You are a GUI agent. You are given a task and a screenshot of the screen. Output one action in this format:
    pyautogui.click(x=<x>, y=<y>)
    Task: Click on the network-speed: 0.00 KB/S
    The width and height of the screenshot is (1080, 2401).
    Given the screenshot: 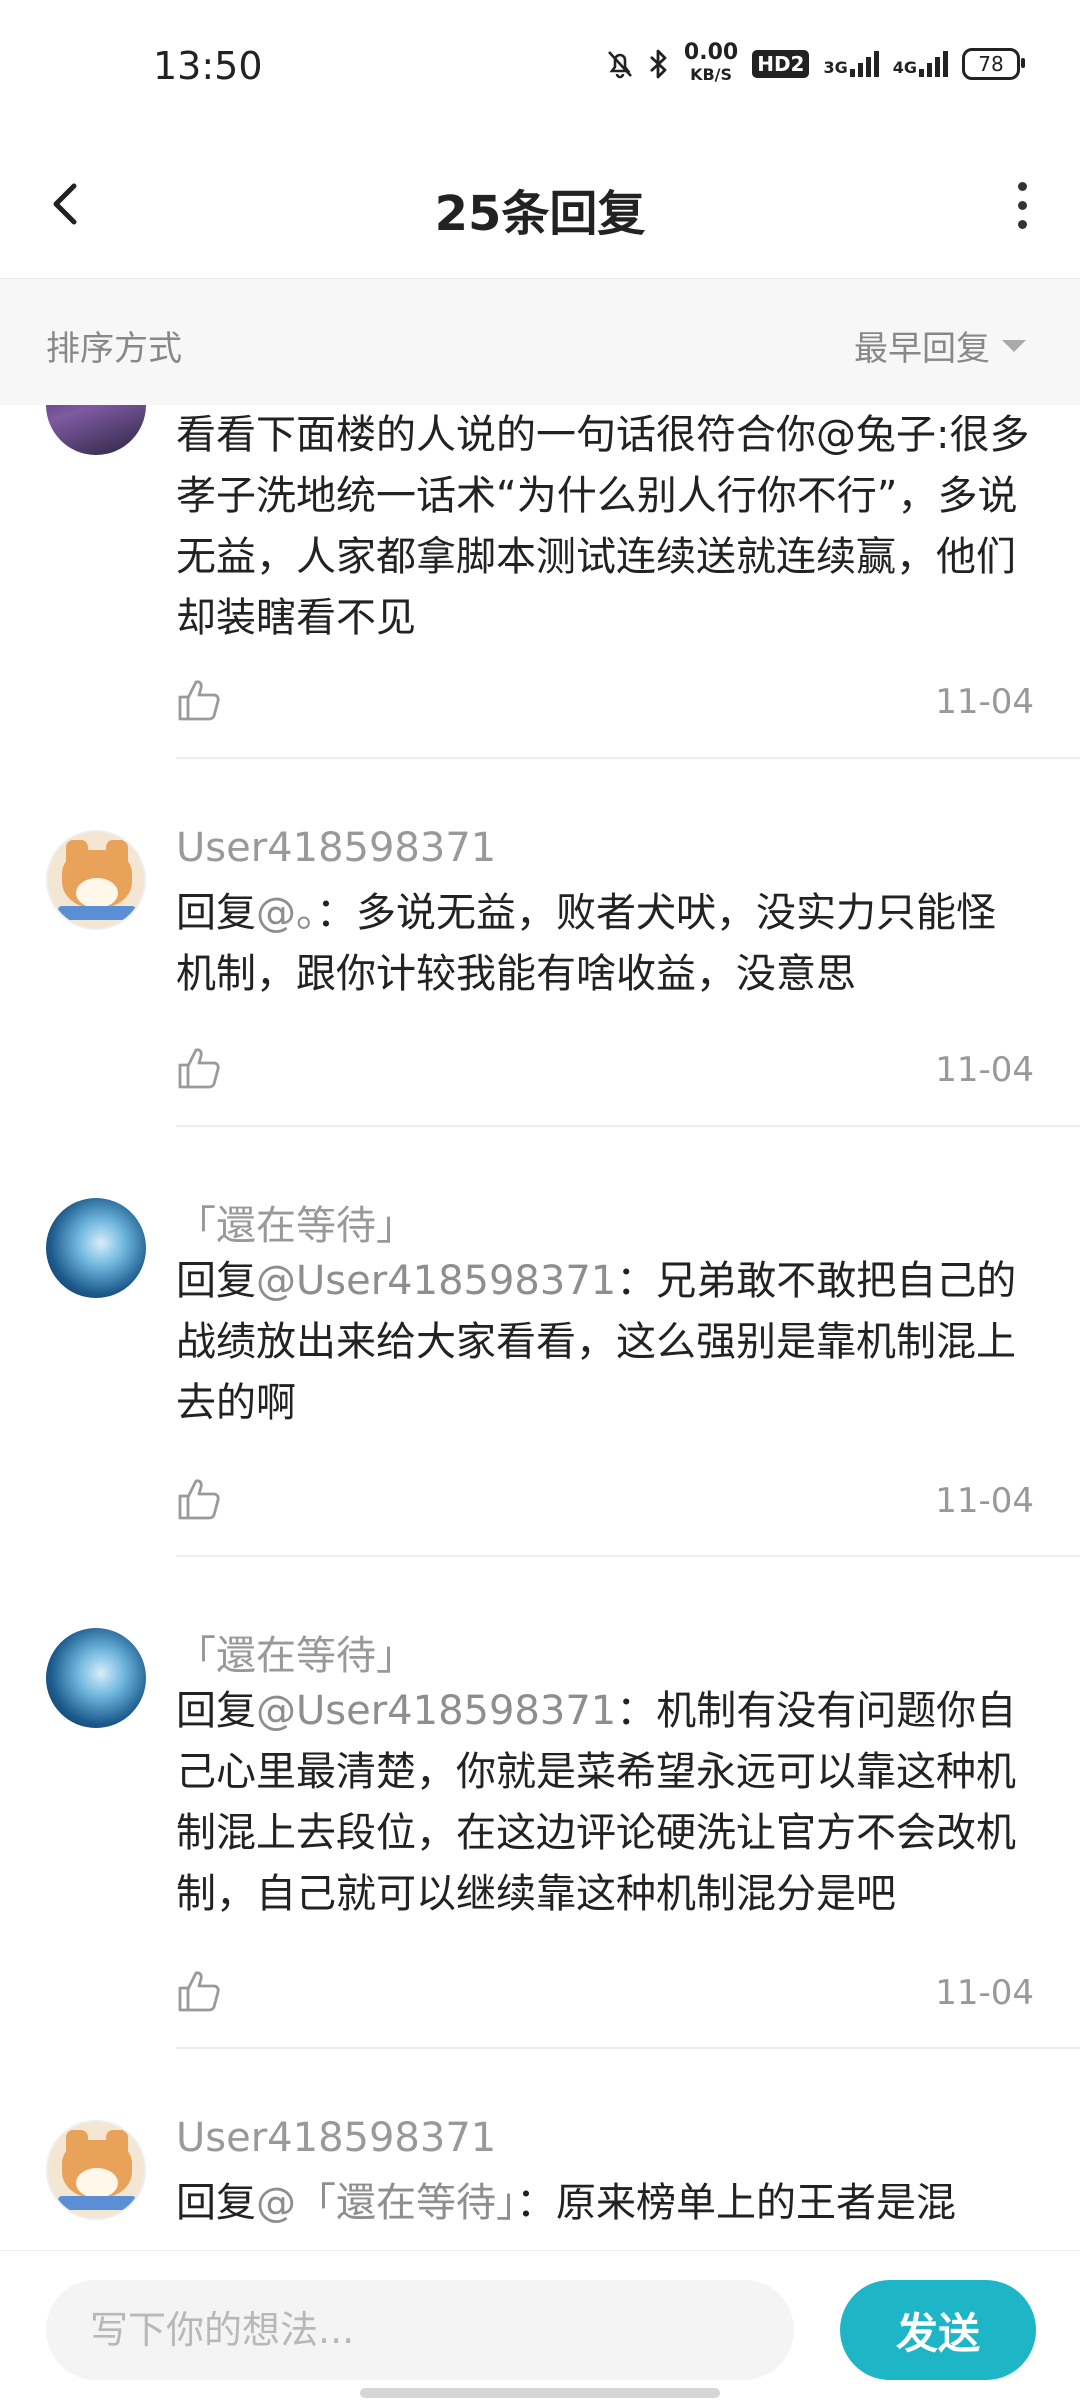 What is the action you would take?
    pyautogui.click(x=711, y=64)
    